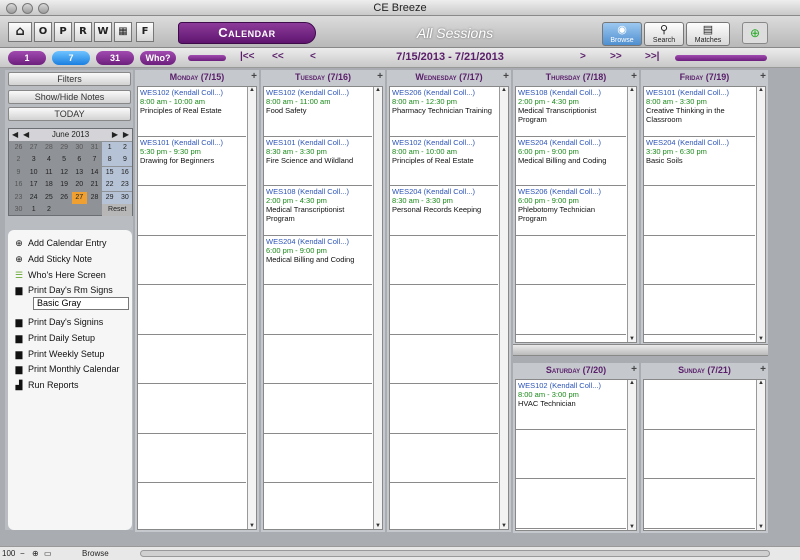 This screenshot has height=560, width=800. I want to click on nav-f-button: F, so click(145, 32).